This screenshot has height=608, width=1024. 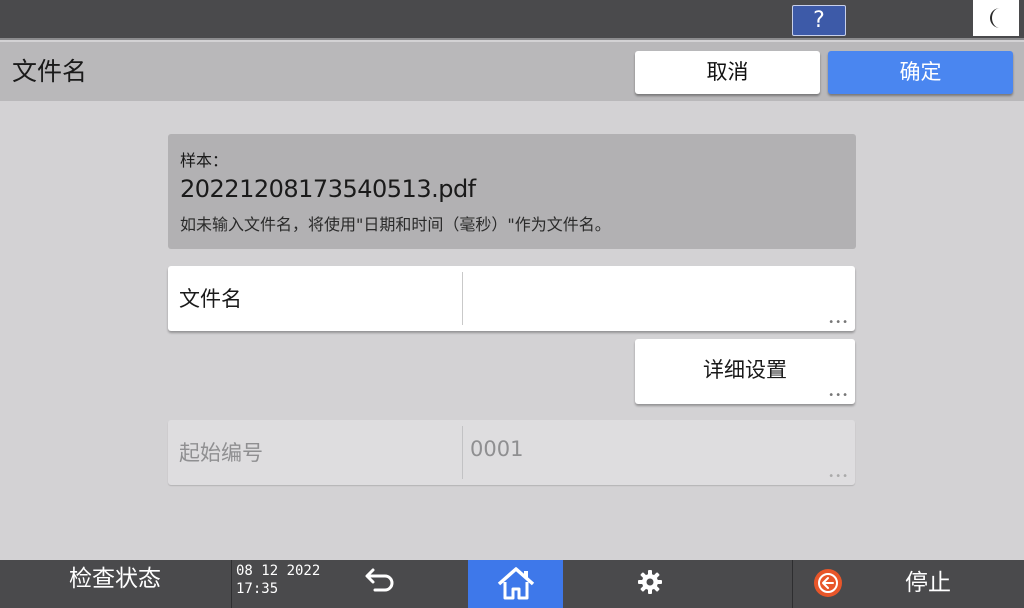 I want to click on night-mode-button, so click(x=996, y=18).